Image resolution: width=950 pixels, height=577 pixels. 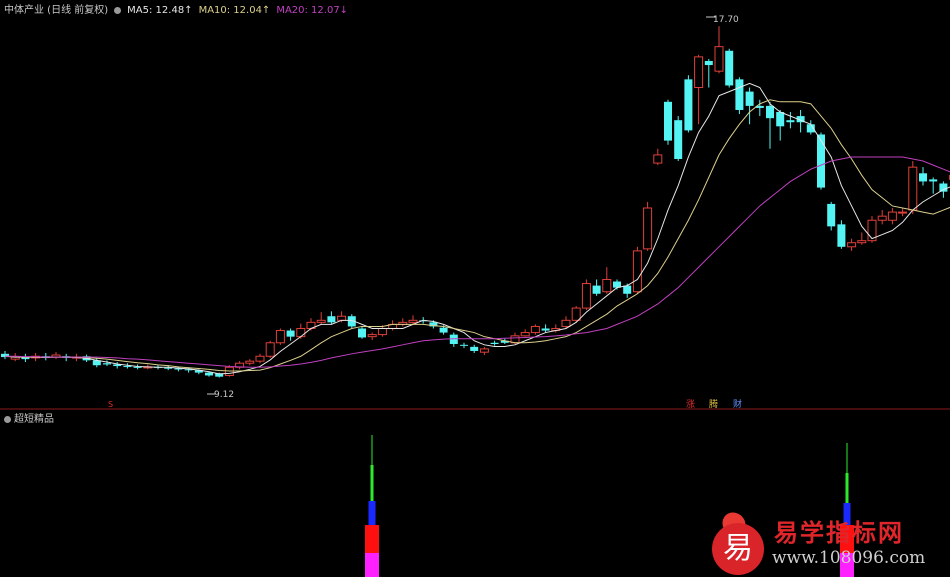 What do you see at coordinates (7, 419) in the screenshot?
I see `indicator-dot-icon` at bounding box center [7, 419].